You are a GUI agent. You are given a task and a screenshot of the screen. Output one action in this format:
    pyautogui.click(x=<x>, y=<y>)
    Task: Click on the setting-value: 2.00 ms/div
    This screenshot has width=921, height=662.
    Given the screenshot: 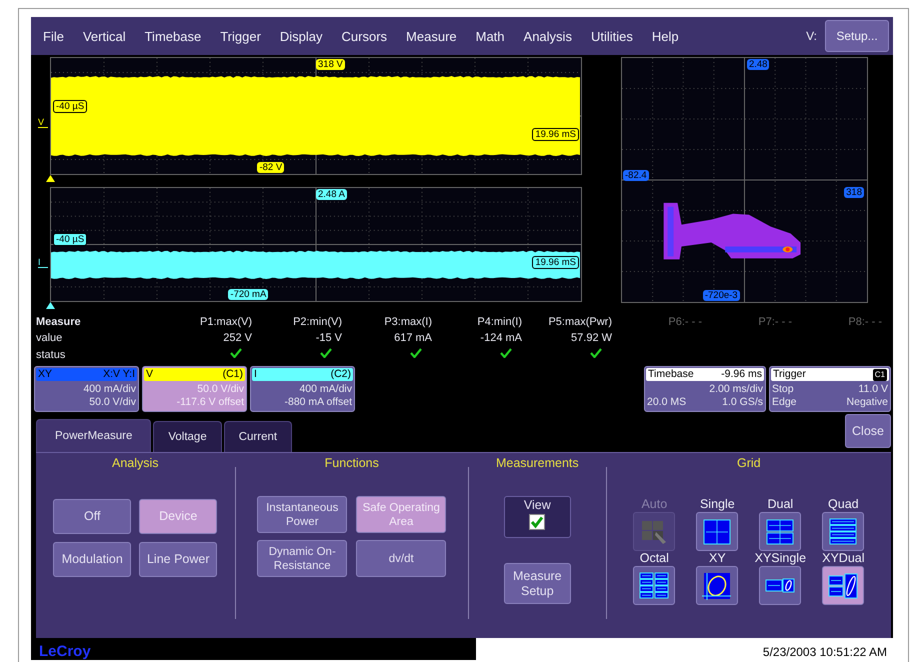 What is the action you would take?
    pyautogui.click(x=736, y=389)
    